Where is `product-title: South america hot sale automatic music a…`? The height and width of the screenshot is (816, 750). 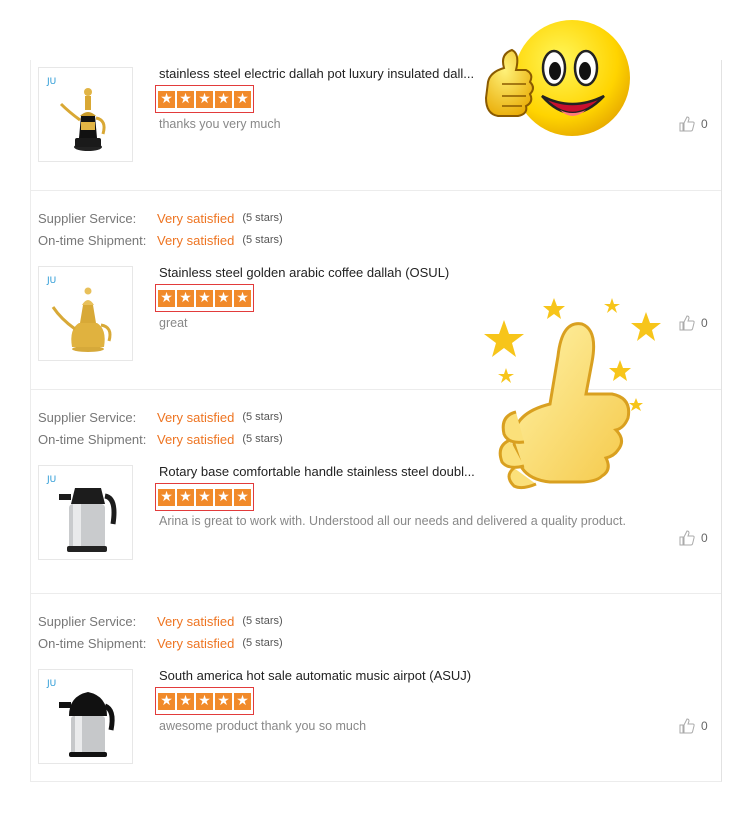
product-title: South america hot sale automatic music a… is located at coordinates (324, 676).